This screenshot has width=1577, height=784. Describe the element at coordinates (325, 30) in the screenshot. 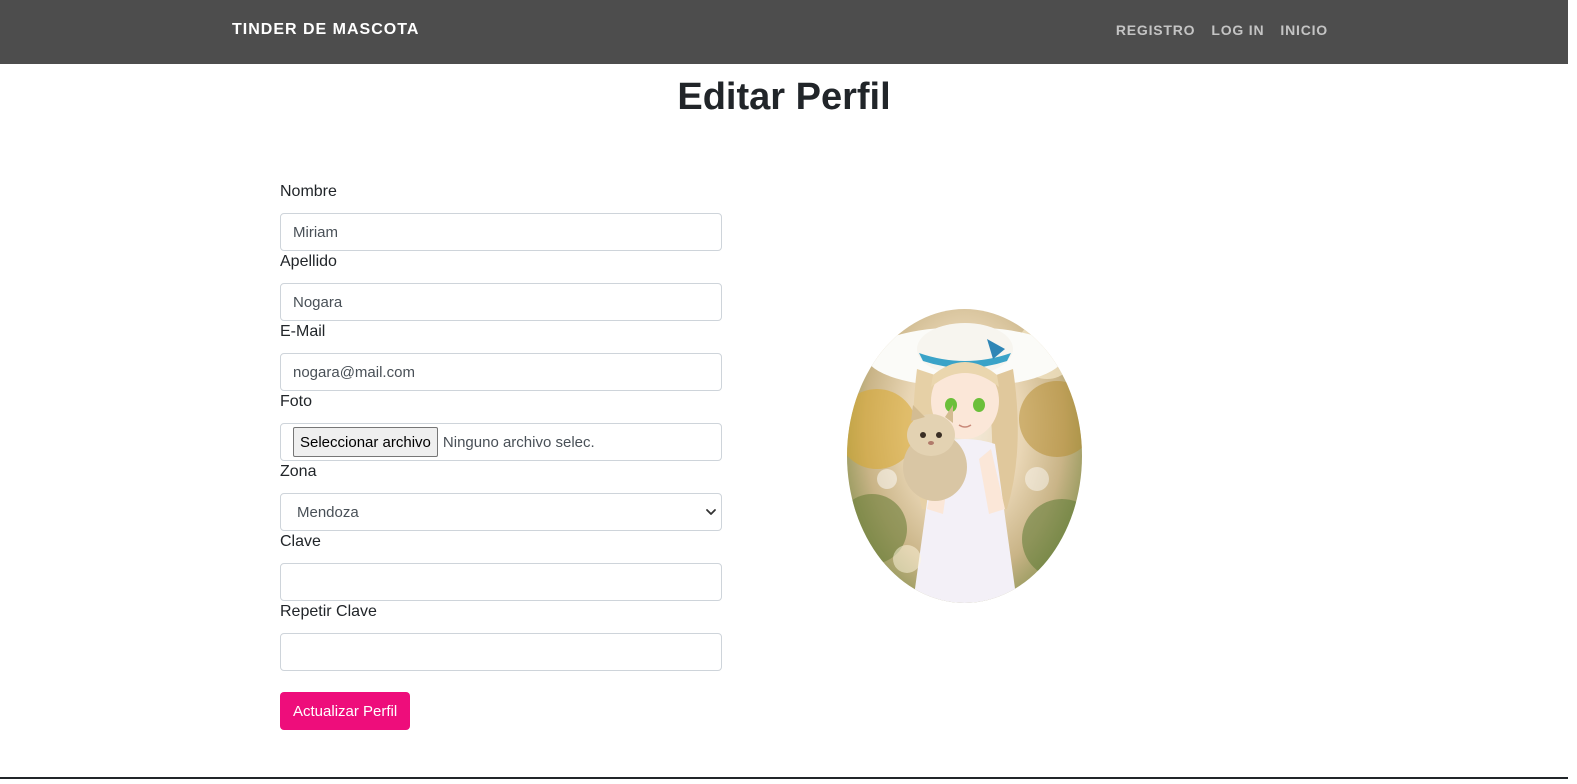

I see `brand-link: TINDER DE MASCOTA` at that location.